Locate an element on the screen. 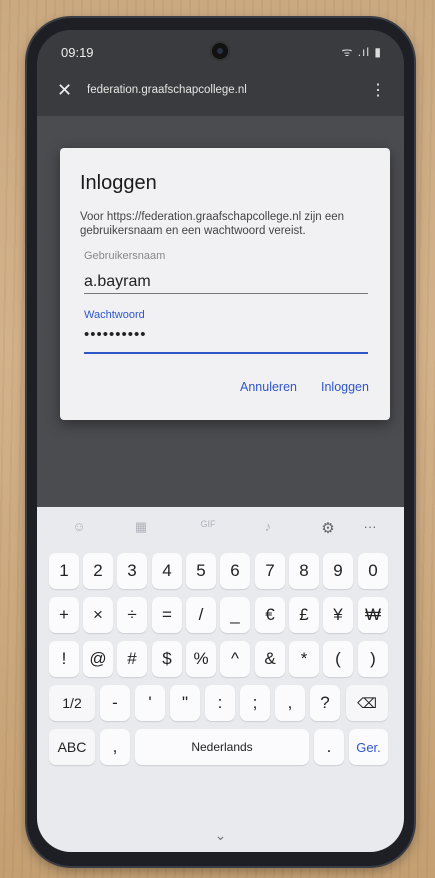 The width and height of the screenshot is (435, 878). key: * is located at coordinates (304, 659).